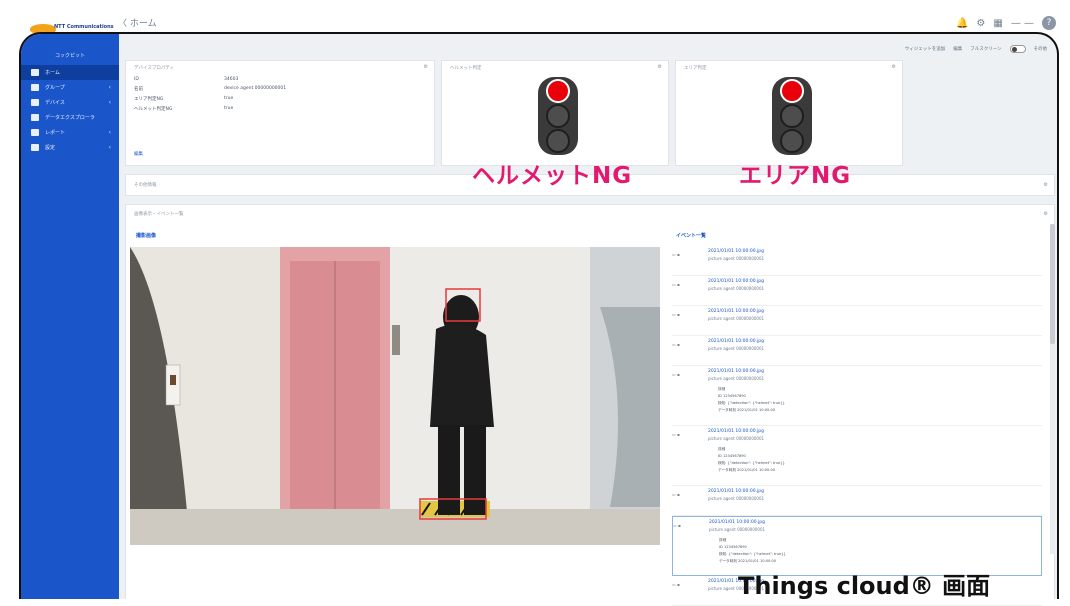  Describe the element at coordinates (1006, 23) in the screenshot. I see `top-icons: 🔔 ⚙ ▦ — — ?` at that location.